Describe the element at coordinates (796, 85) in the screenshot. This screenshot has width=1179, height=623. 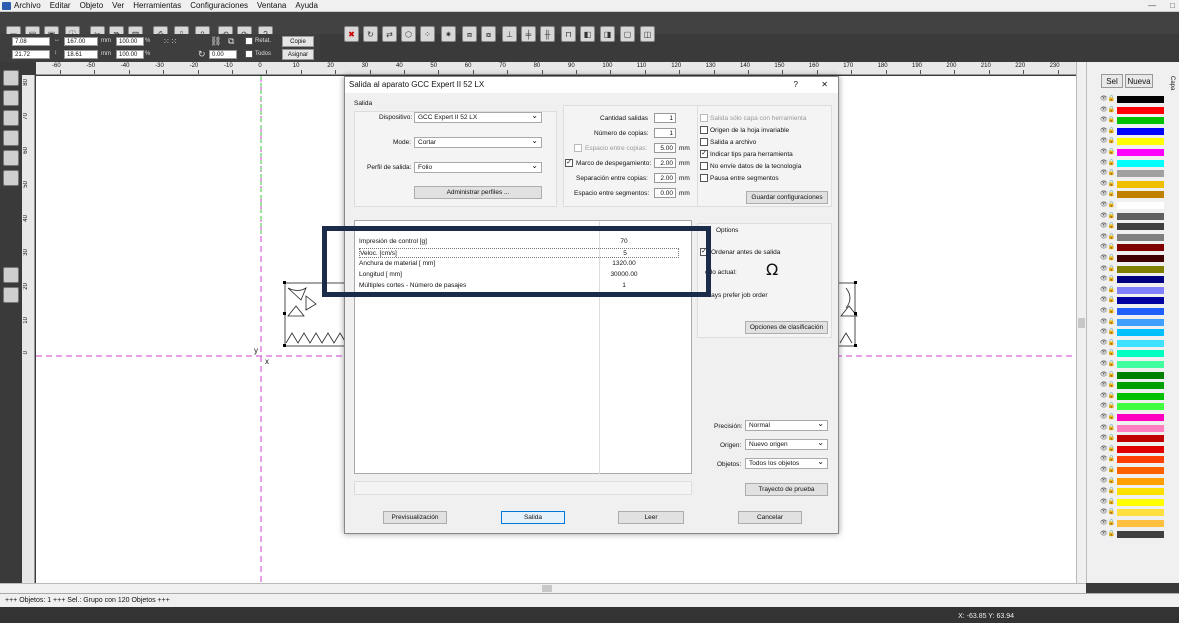
I see `help-button: ?` at that location.